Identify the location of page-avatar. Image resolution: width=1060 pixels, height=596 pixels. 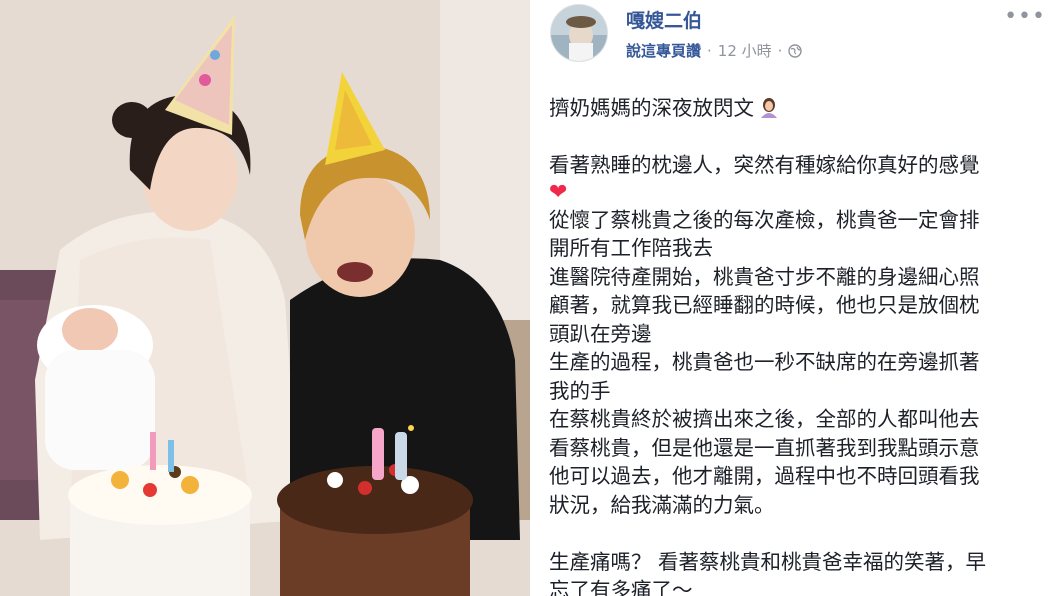
(579, 33).